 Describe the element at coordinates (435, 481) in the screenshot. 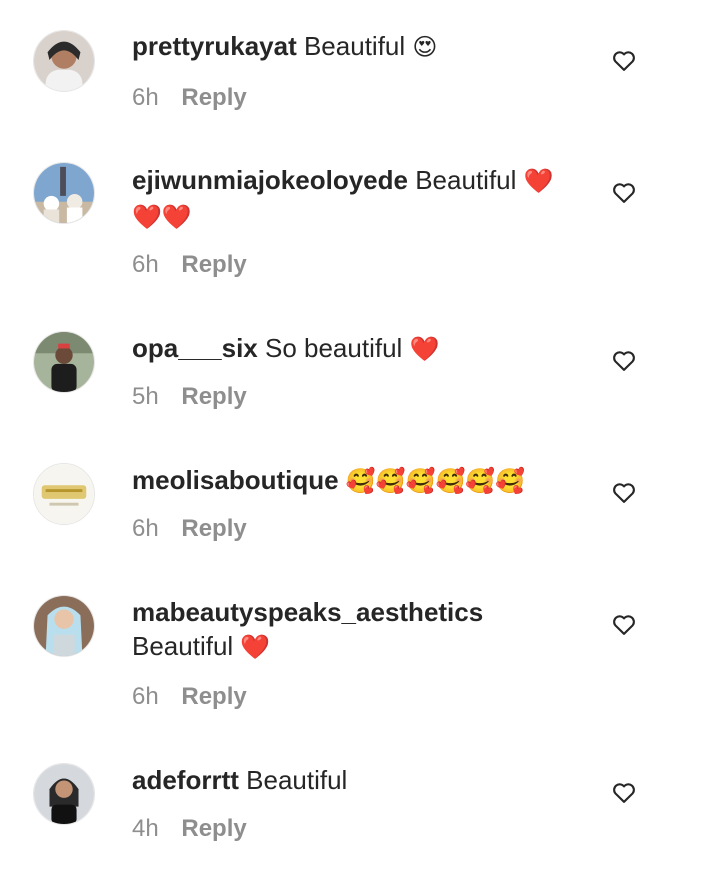

I see `emoji: 🥰🥰🥰🥰🥰🥰` at that location.